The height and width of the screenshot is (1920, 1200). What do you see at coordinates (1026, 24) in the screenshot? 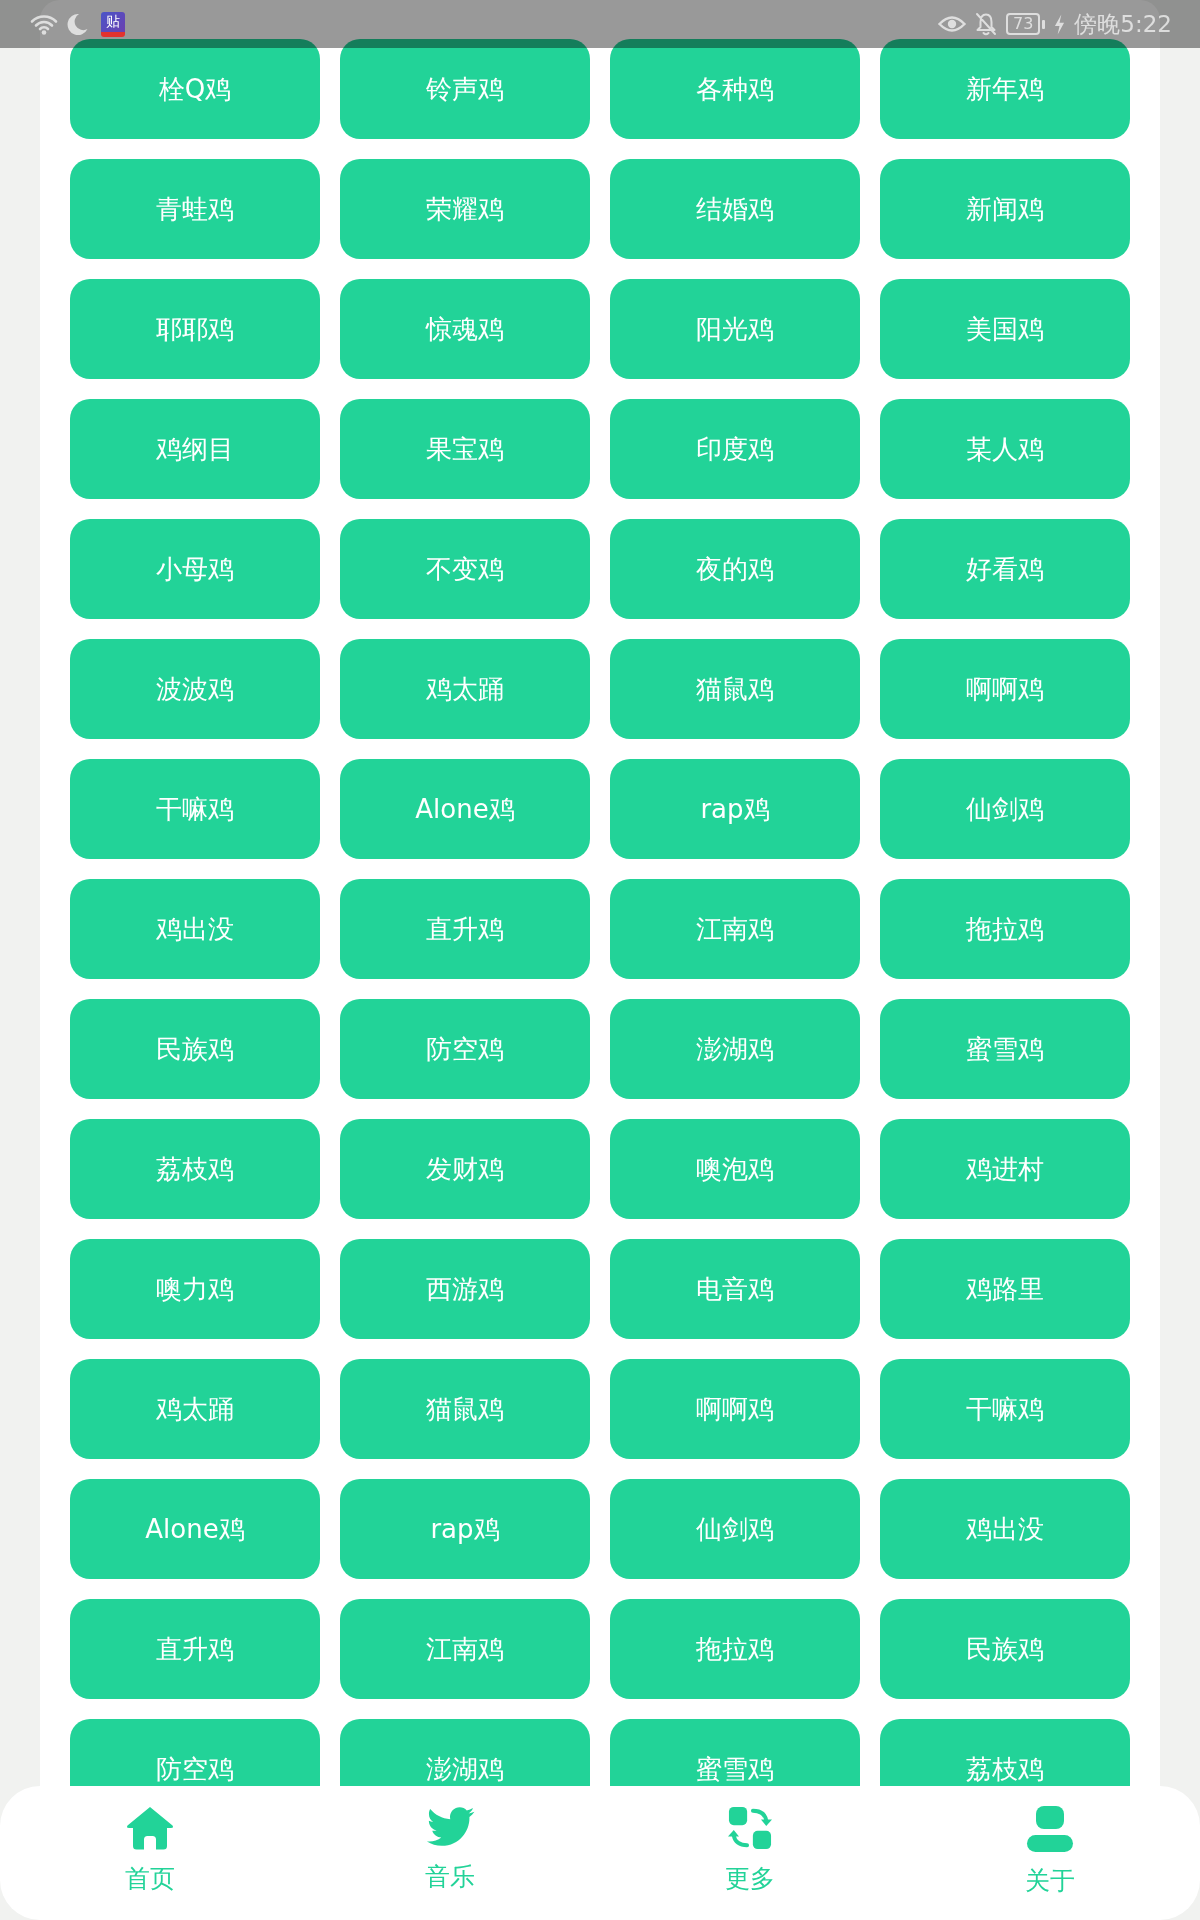
I see `battery-indicator: 73` at bounding box center [1026, 24].